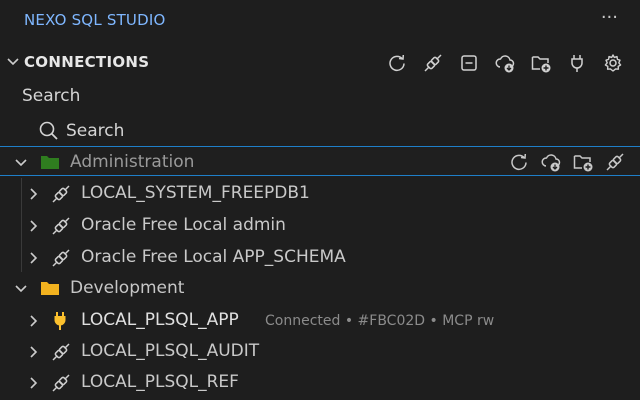 Image resolution: width=640 pixels, height=400 pixels. What do you see at coordinates (183, 225) in the screenshot?
I see `connection-label: Oracle Free Local admin` at bounding box center [183, 225].